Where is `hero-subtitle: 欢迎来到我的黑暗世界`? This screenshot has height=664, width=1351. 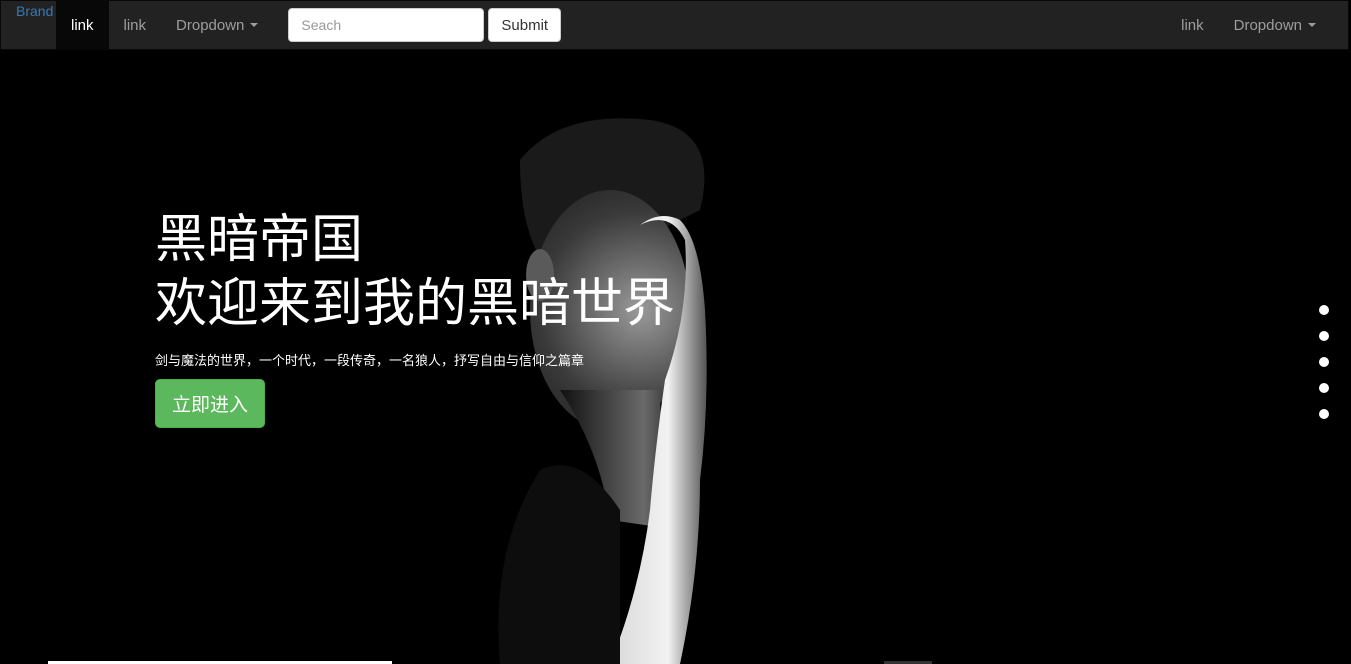 hero-subtitle: 欢迎来到我的黑暗世界 is located at coordinates (415, 304).